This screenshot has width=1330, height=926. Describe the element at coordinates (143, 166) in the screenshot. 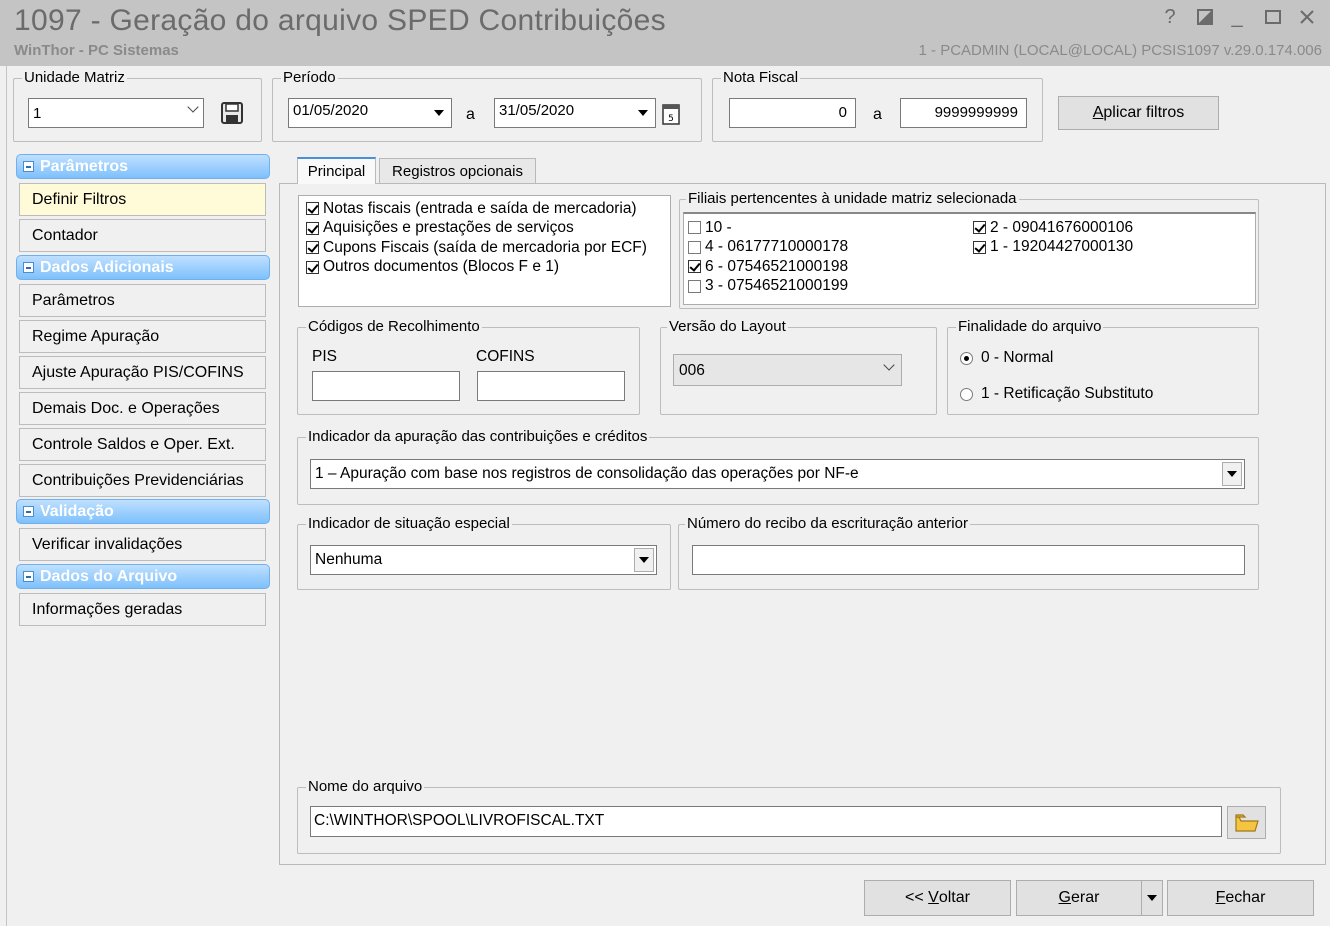

I see `sidebar-section-parametros: Parâmetros` at that location.